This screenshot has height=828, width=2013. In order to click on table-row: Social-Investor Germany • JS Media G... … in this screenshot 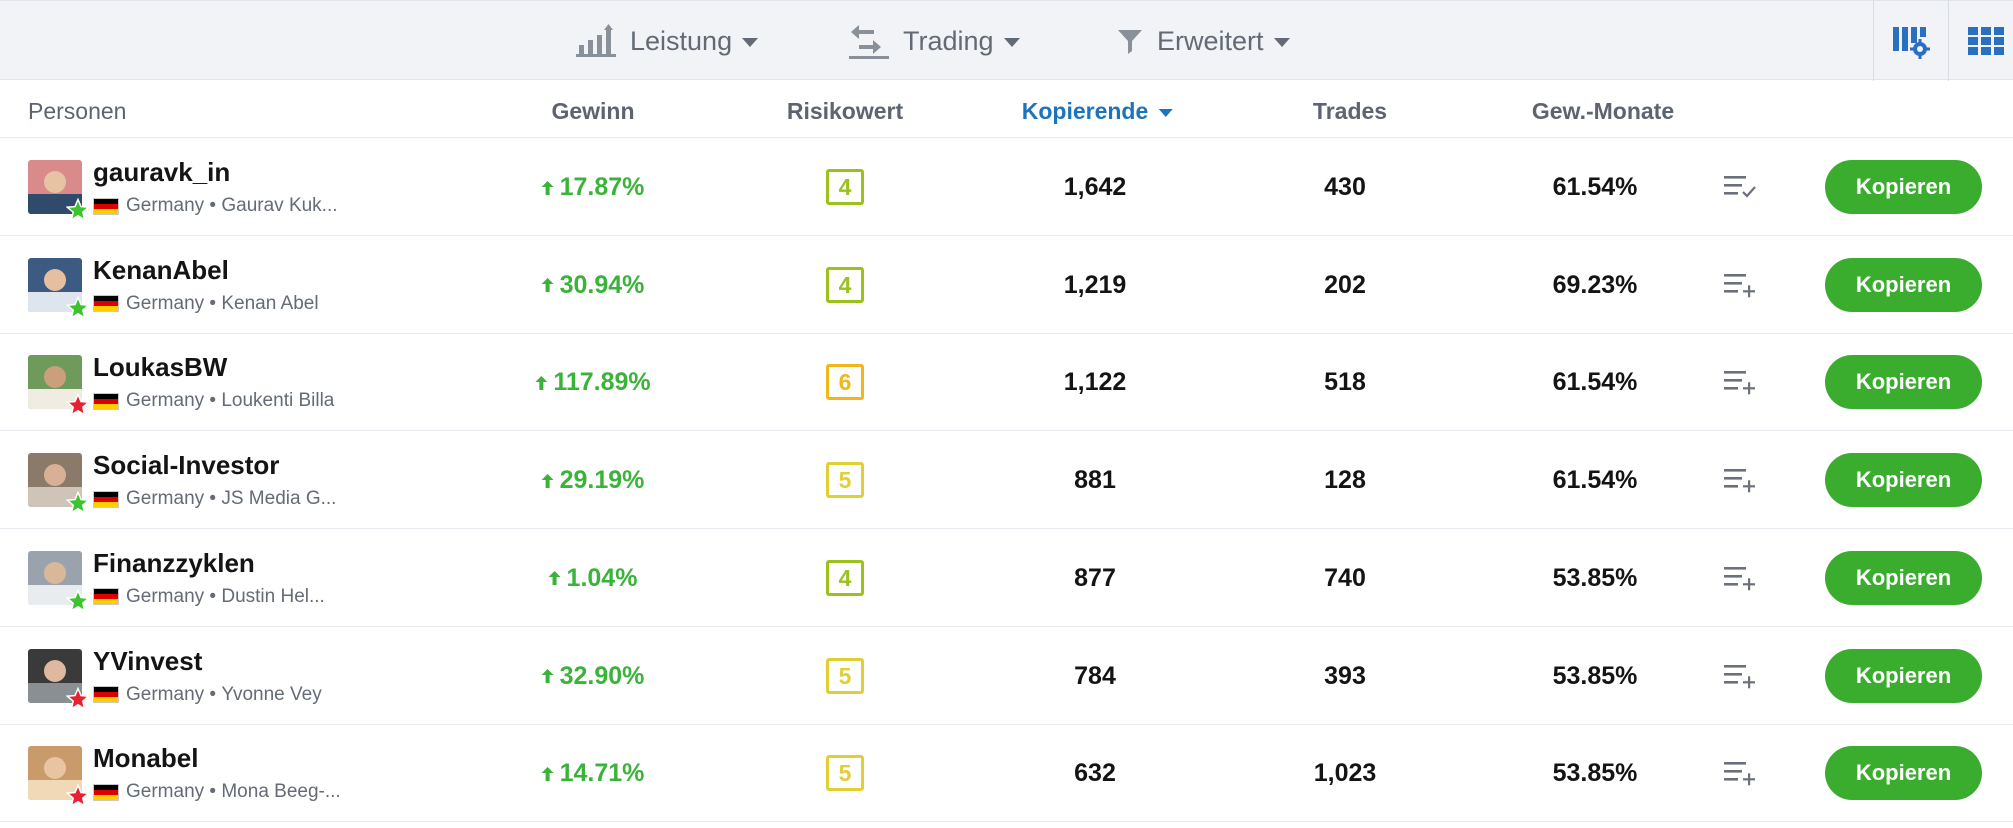, I will do `click(1006, 481)`.